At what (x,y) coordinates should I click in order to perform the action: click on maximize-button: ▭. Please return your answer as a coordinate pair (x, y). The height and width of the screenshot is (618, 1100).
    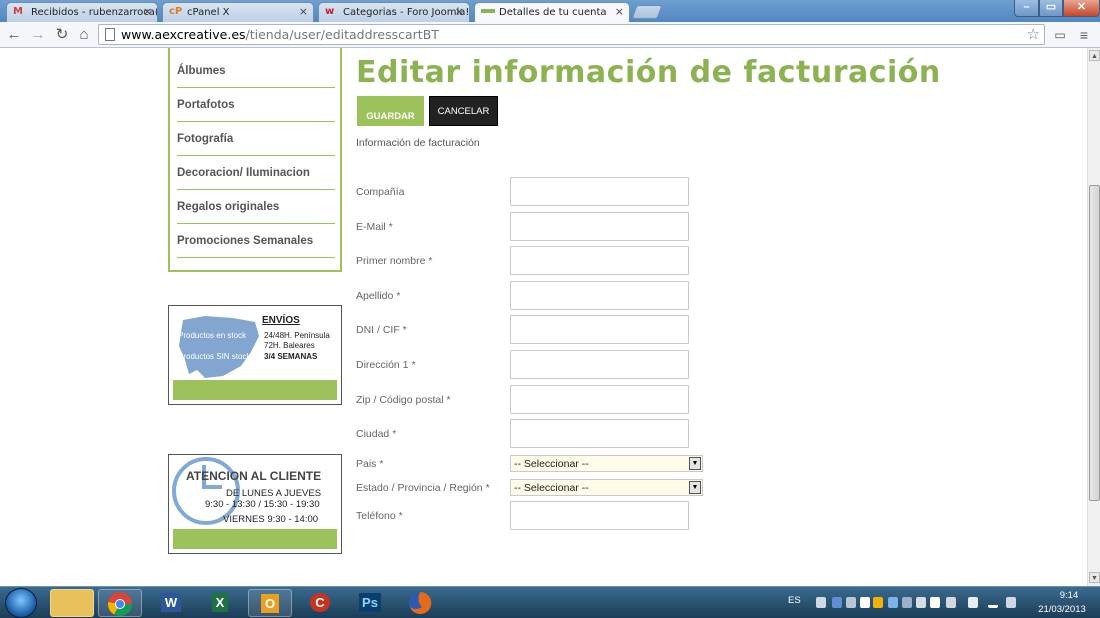
    Looking at the image, I should click on (1051, 8).